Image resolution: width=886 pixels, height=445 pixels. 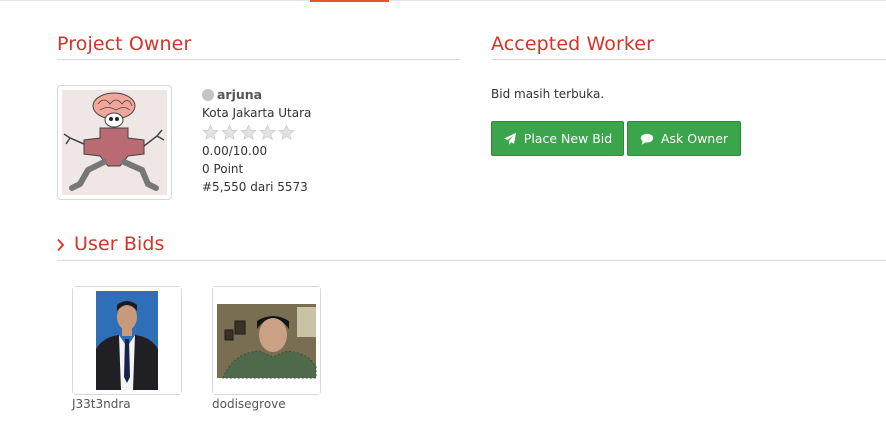 I want to click on ask-owner-button: Ask Owner, so click(x=684, y=138).